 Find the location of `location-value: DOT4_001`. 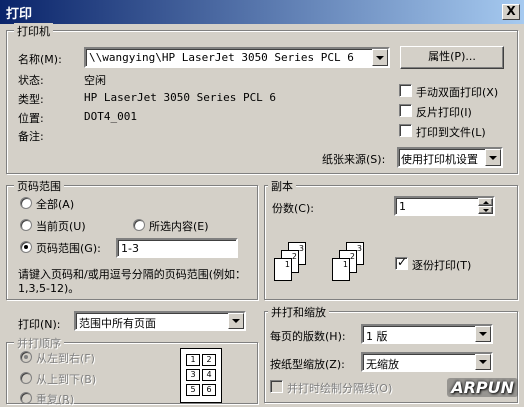

location-value: DOT4_001 is located at coordinates (110, 116).